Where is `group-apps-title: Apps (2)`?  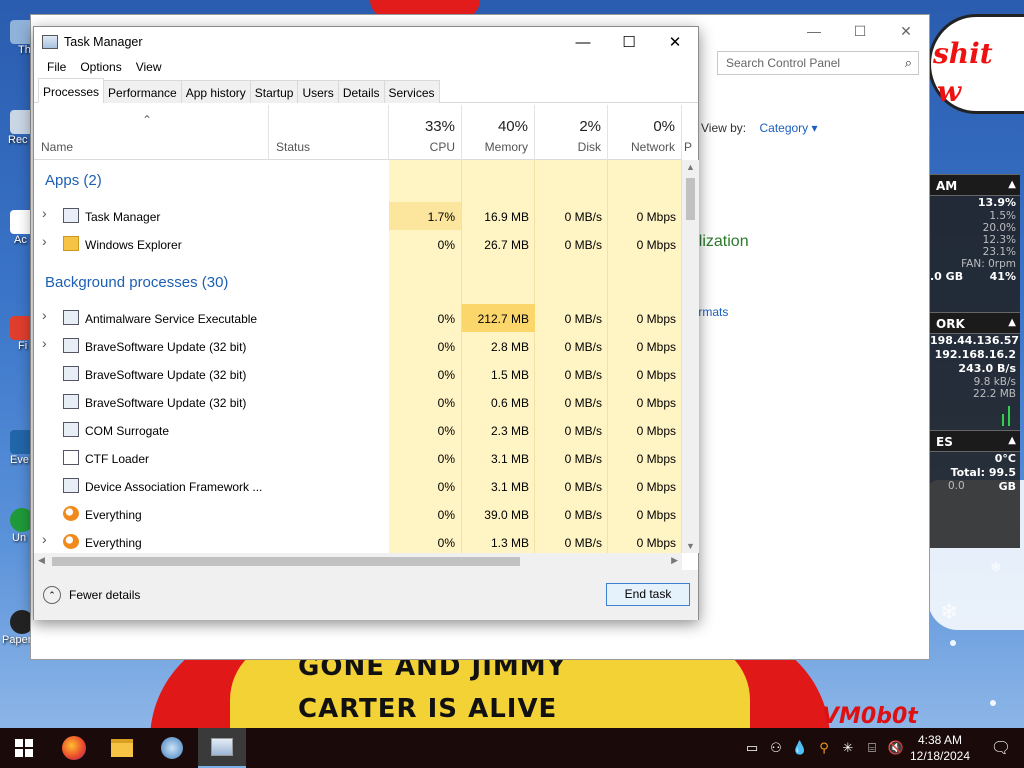 group-apps-title: Apps (2) is located at coordinates (73, 180).